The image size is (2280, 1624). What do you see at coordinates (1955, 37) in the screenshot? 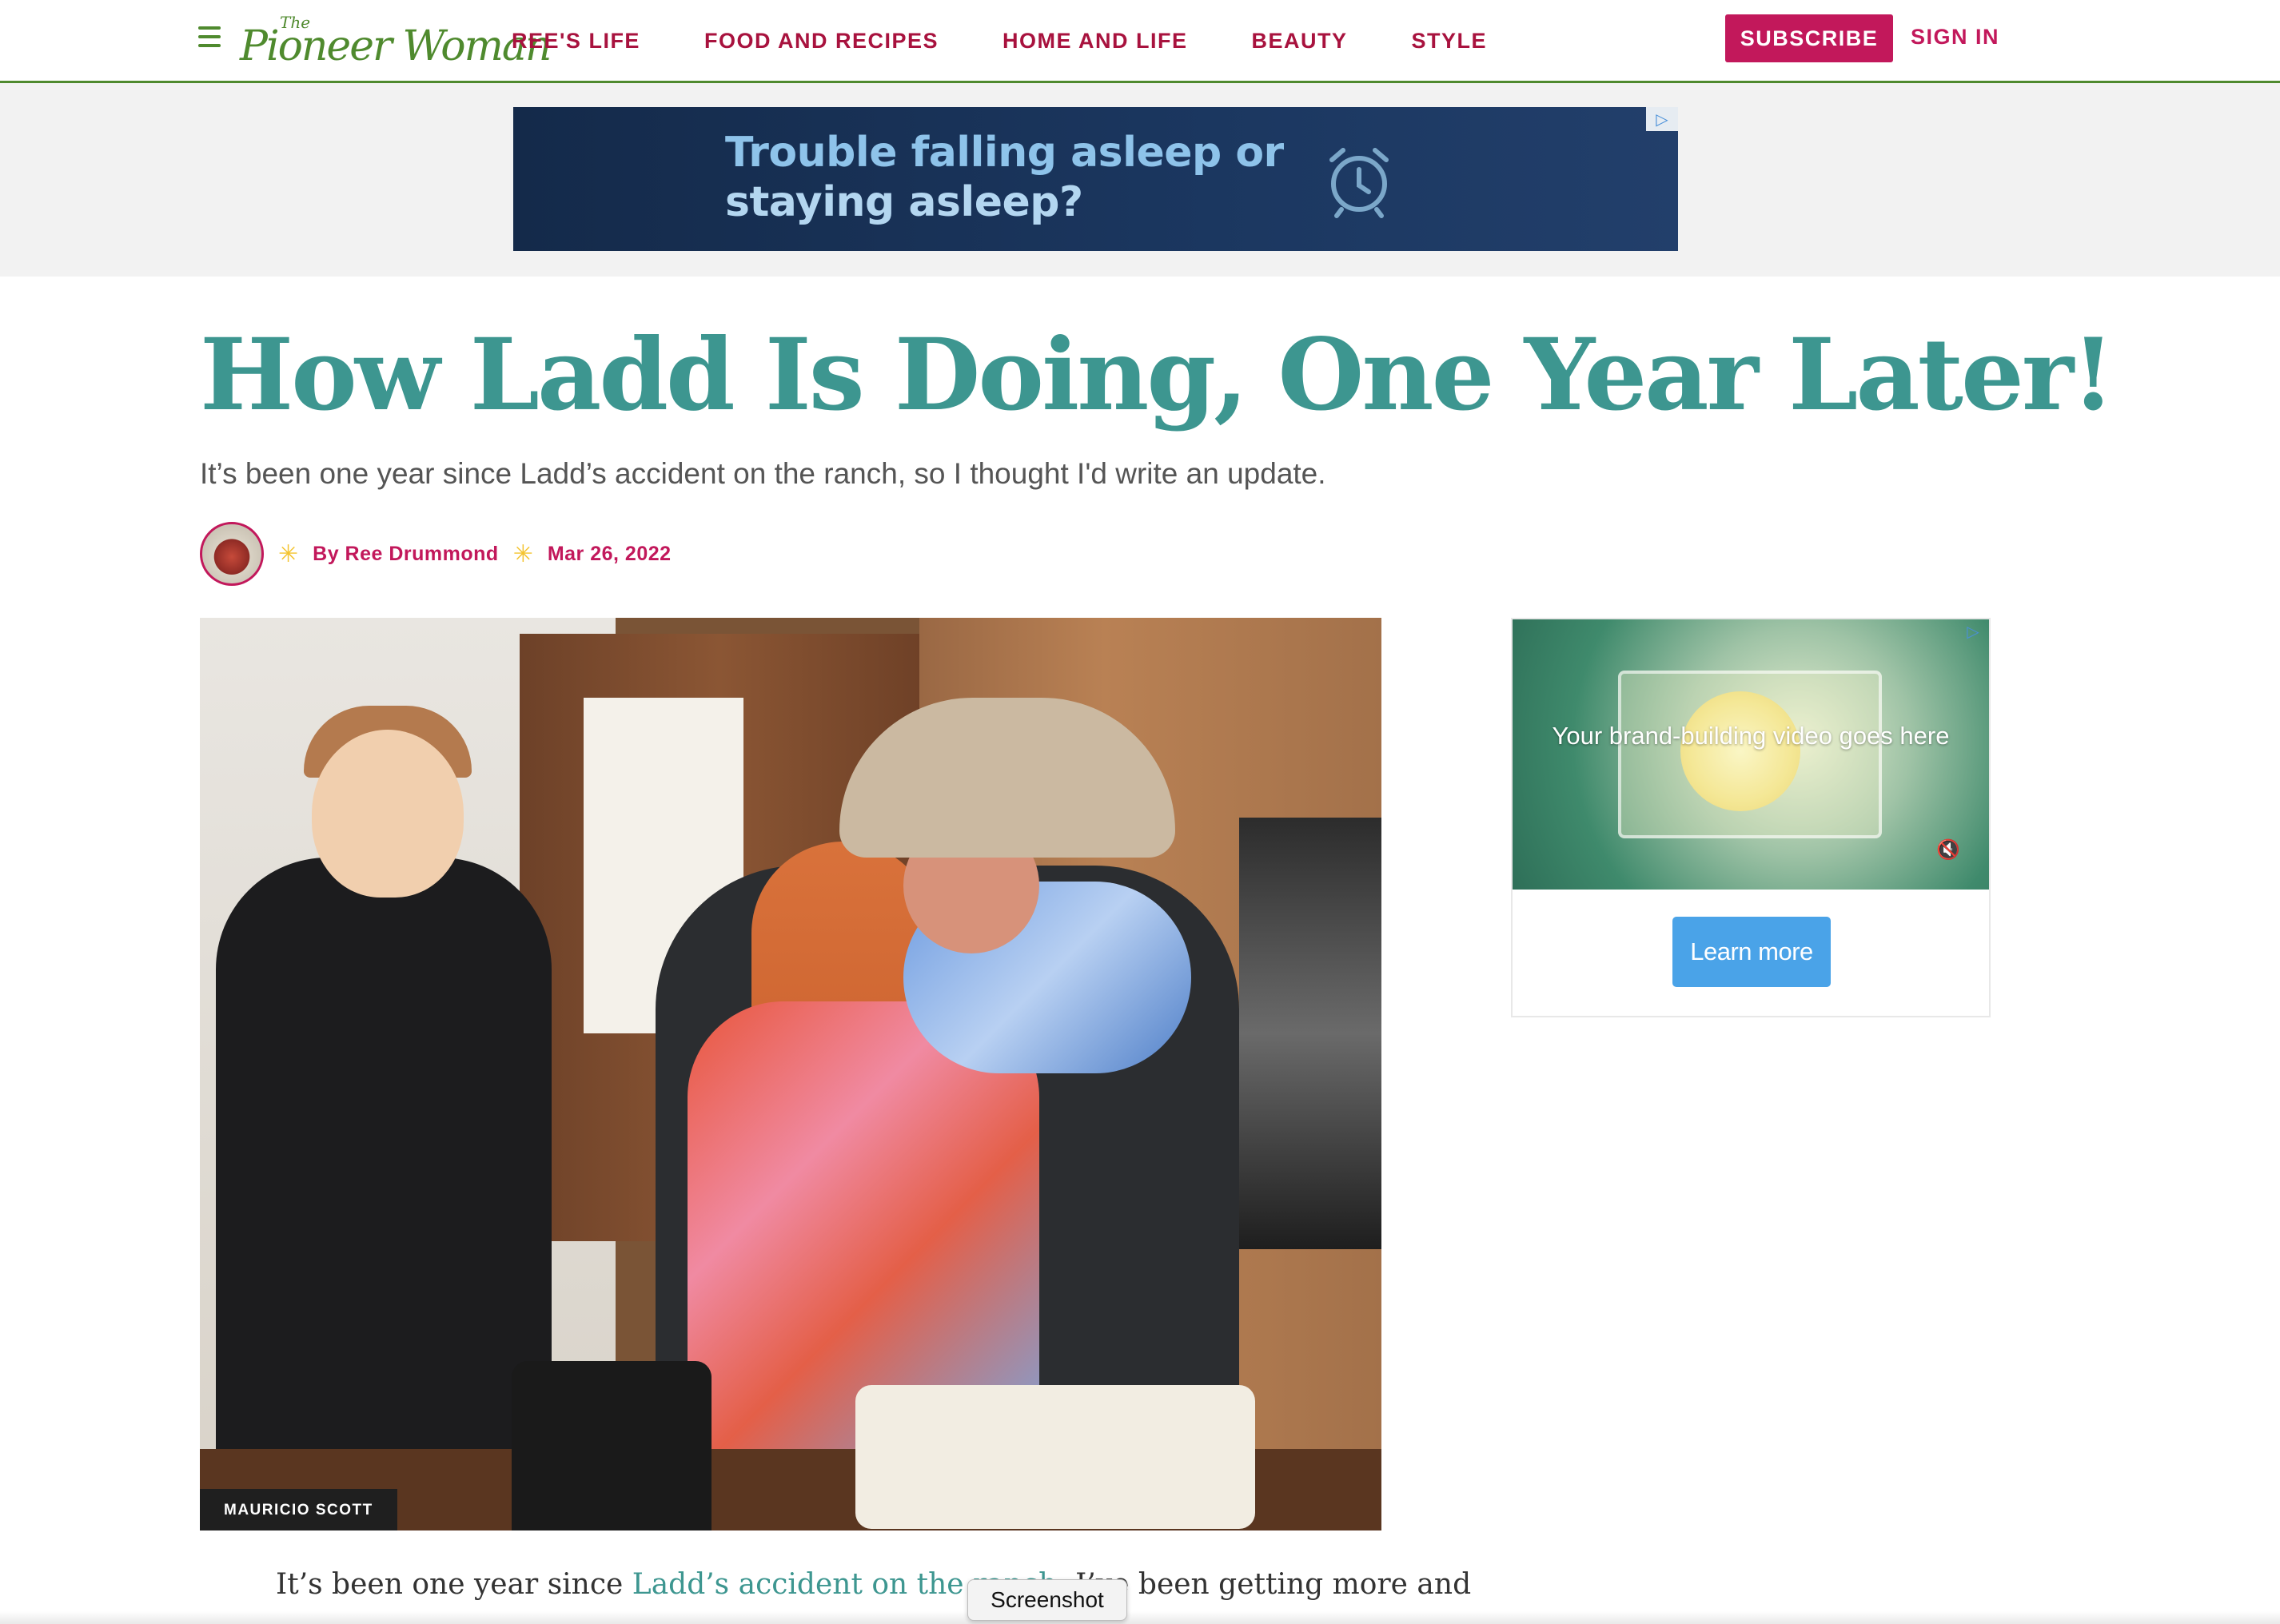
I see `sign-in-link: SIGN IN` at bounding box center [1955, 37].